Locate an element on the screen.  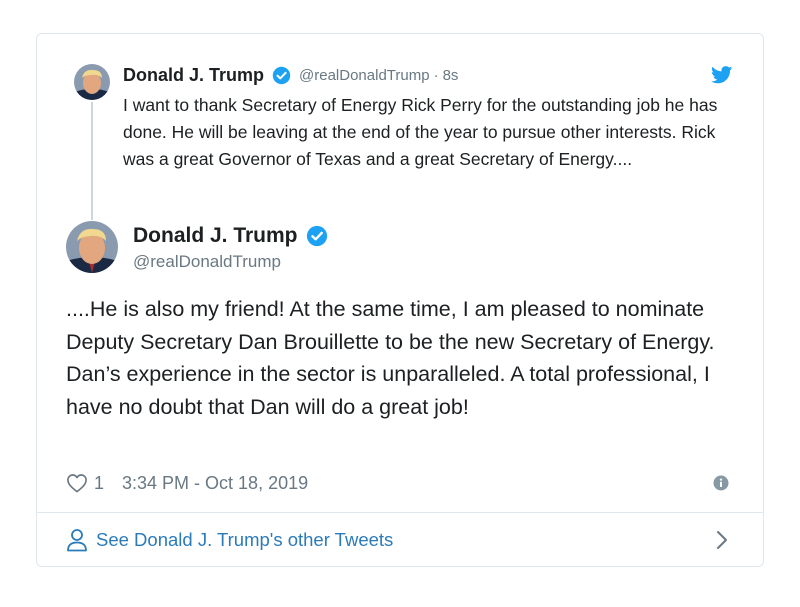
author-name: Donald J. Trump is located at coordinates (215, 236).